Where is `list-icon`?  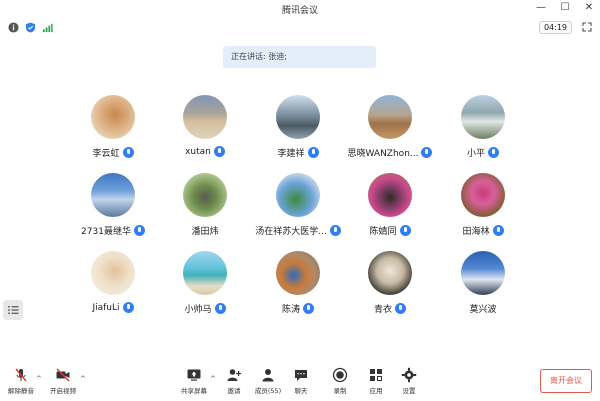 list-icon is located at coordinates (13, 310).